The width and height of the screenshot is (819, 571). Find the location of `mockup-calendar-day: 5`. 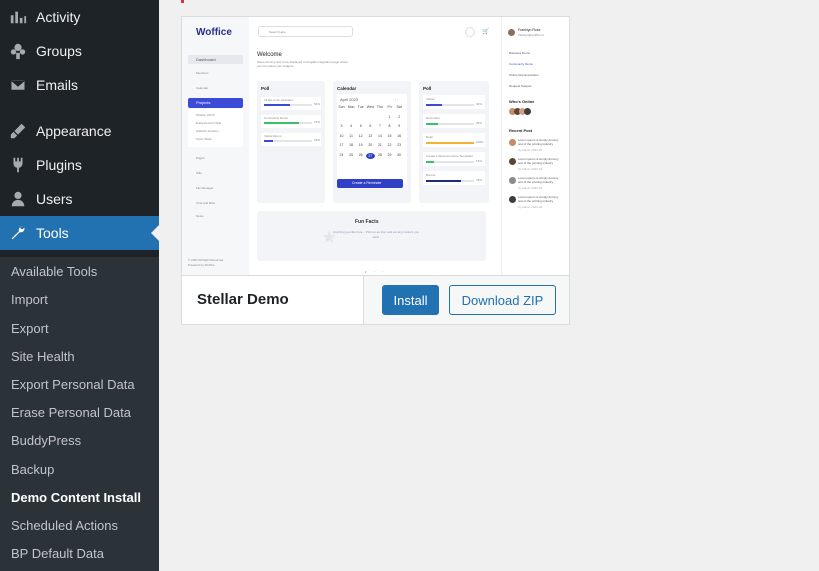

mockup-calendar-day: 5 is located at coordinates (360, 126).